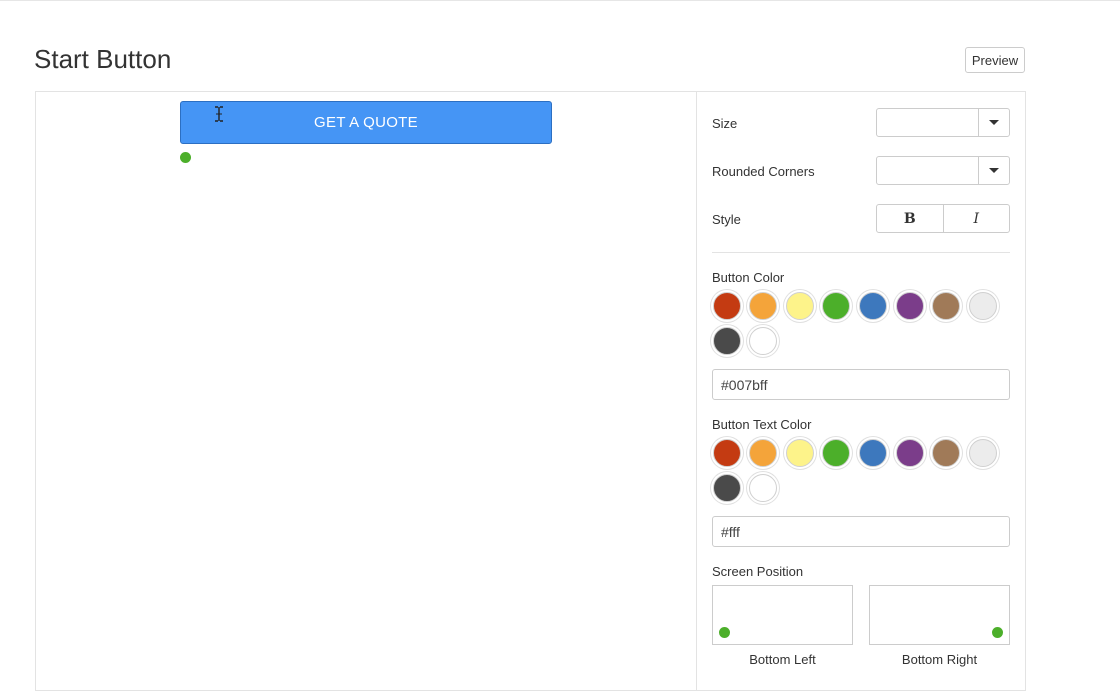  Describe the element at coordinates (995, 60) in the screenshot. I see `preview-button: Preview` at that location.